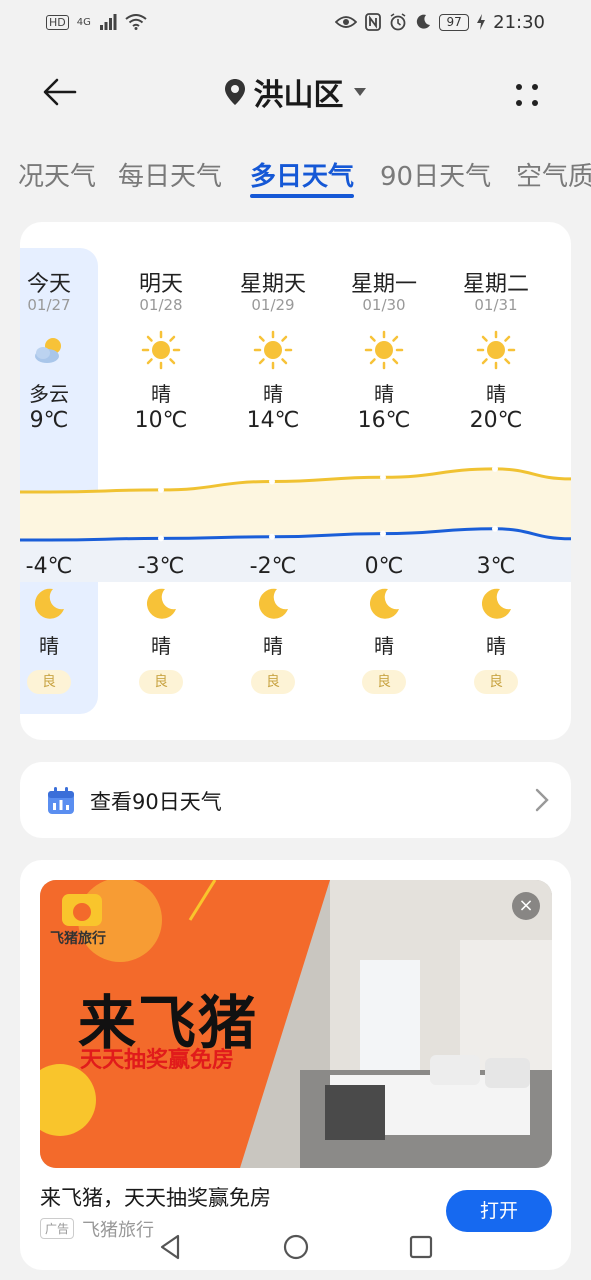  What do you see at coordinates (57, 174) in the screenshot?
I see `tab-live-weather: 况天气` at bounding box center [57, 174].